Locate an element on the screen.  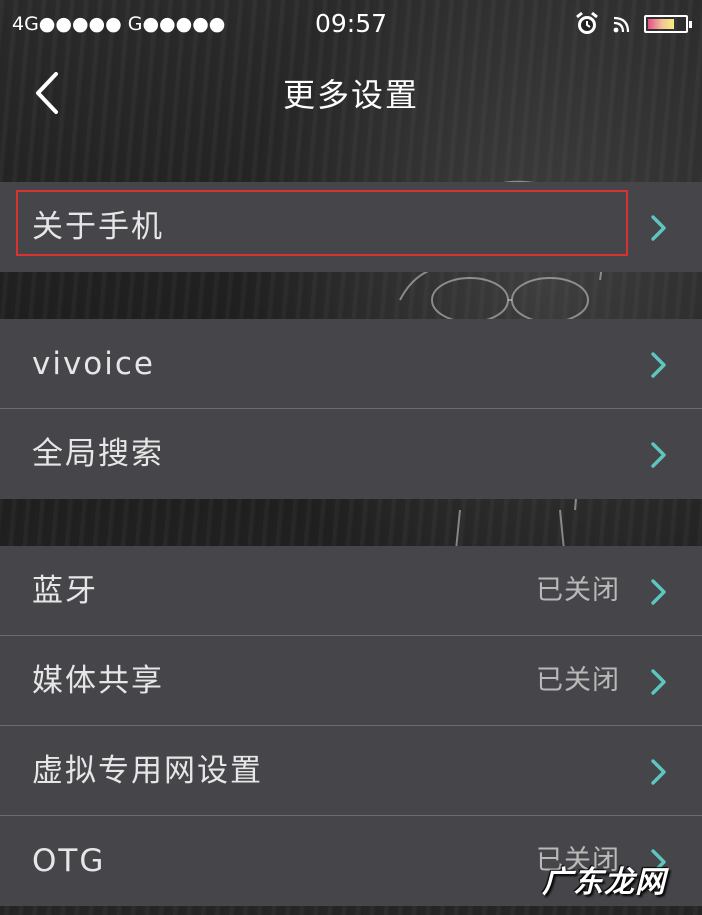
battery-icon is located at coordinates (668, 24).